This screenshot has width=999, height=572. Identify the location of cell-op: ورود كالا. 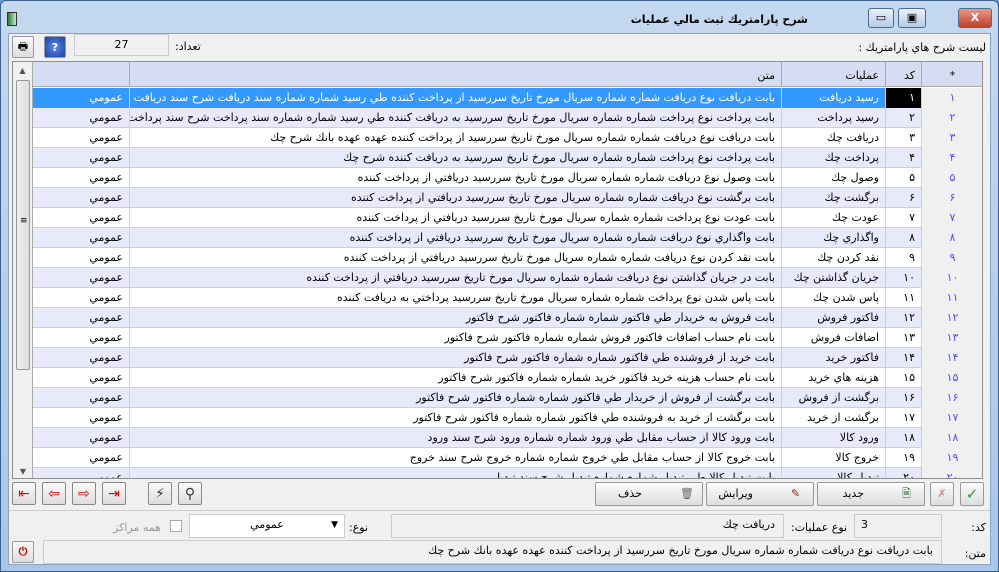
(834, 438).